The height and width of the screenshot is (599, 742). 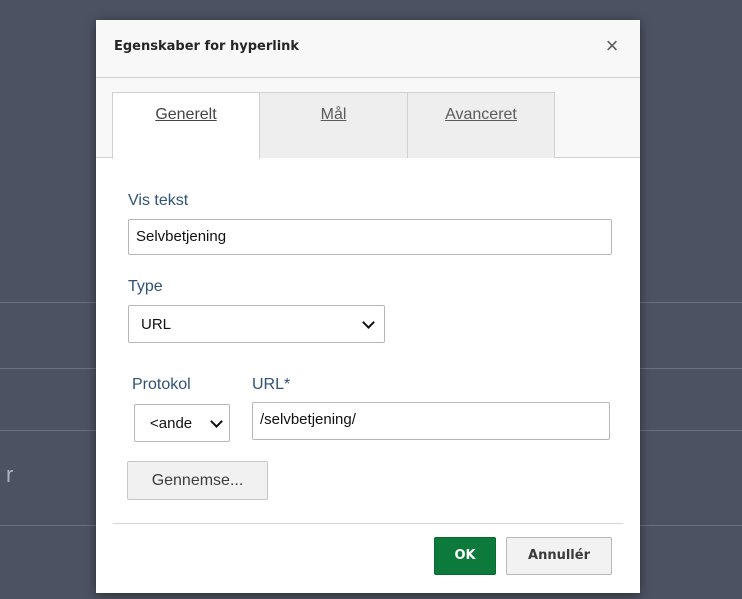 I want to click on tab-label: Avanceret, so click(x=481, y=114).